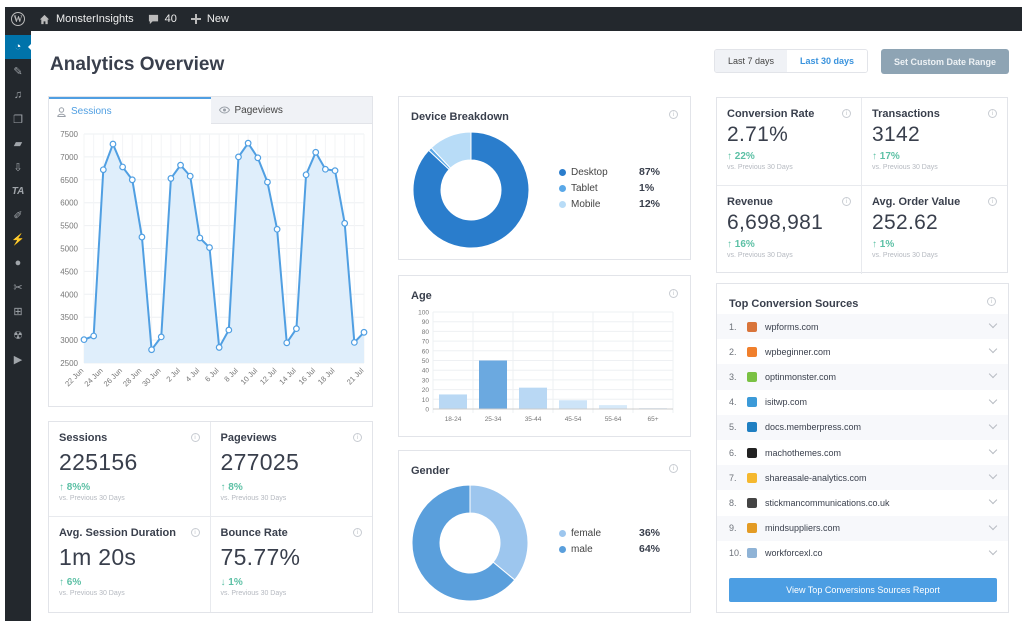 Image resolution: width=1024 pixels, height=628 pixels. Describe the element at coordinates (18, 19) in the screenshot. I see `wordpress-logo-icon: W` at that location.